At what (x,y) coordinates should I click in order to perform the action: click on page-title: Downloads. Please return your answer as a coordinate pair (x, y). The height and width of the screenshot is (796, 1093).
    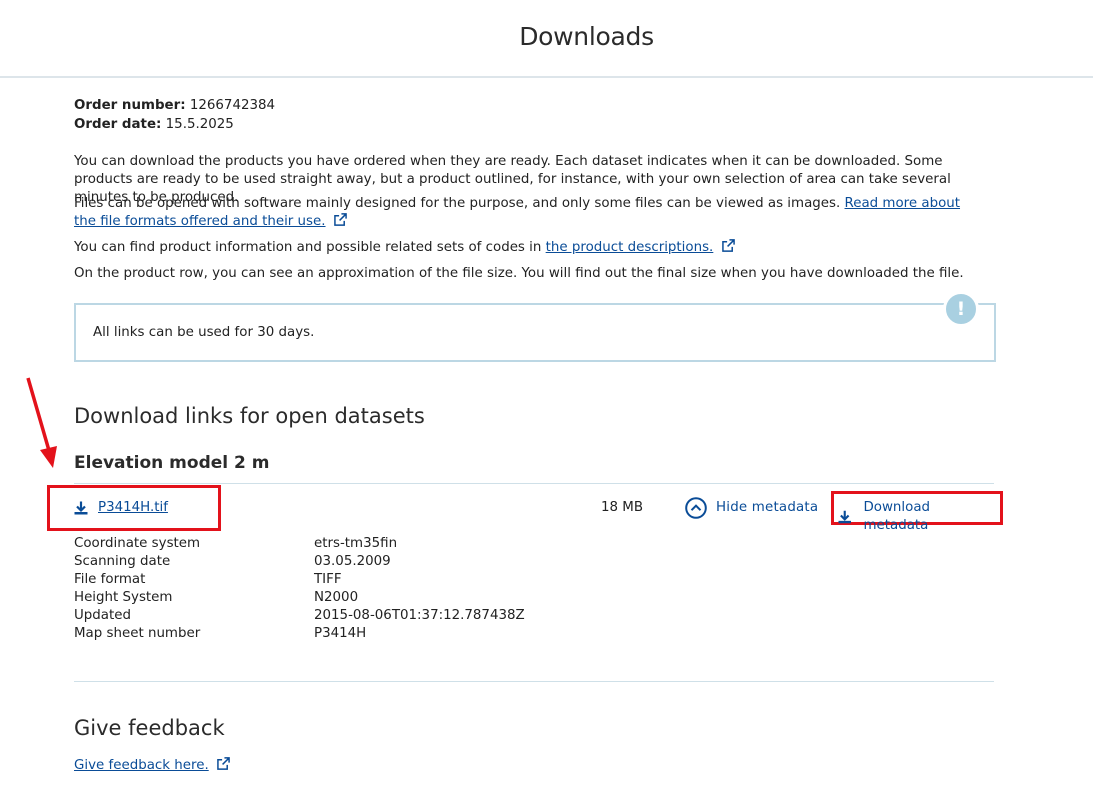
    Looking at the image, I should click on (586, 36).